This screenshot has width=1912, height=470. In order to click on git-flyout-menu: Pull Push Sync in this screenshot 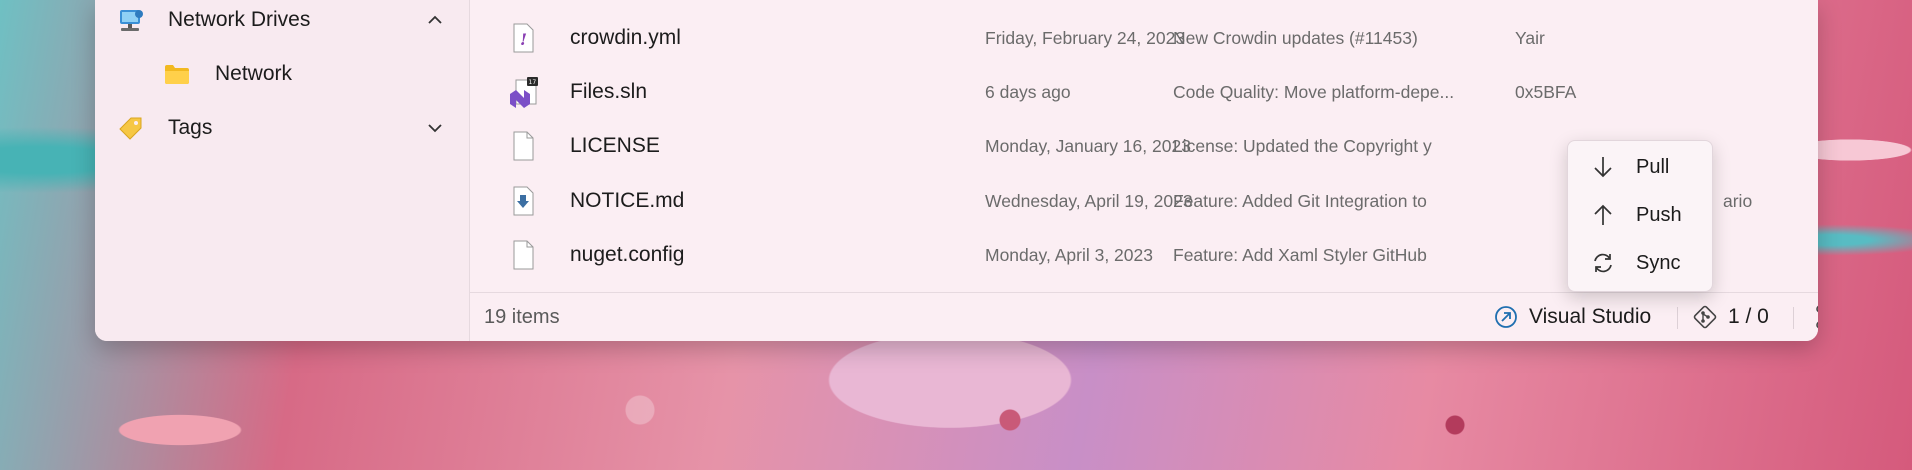, I will do `click(1640, 216)`.